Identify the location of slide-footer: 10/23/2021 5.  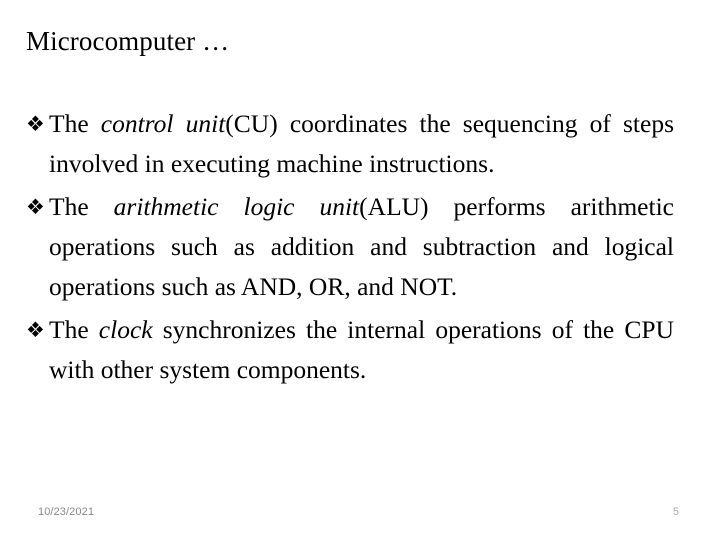
(360, 517).